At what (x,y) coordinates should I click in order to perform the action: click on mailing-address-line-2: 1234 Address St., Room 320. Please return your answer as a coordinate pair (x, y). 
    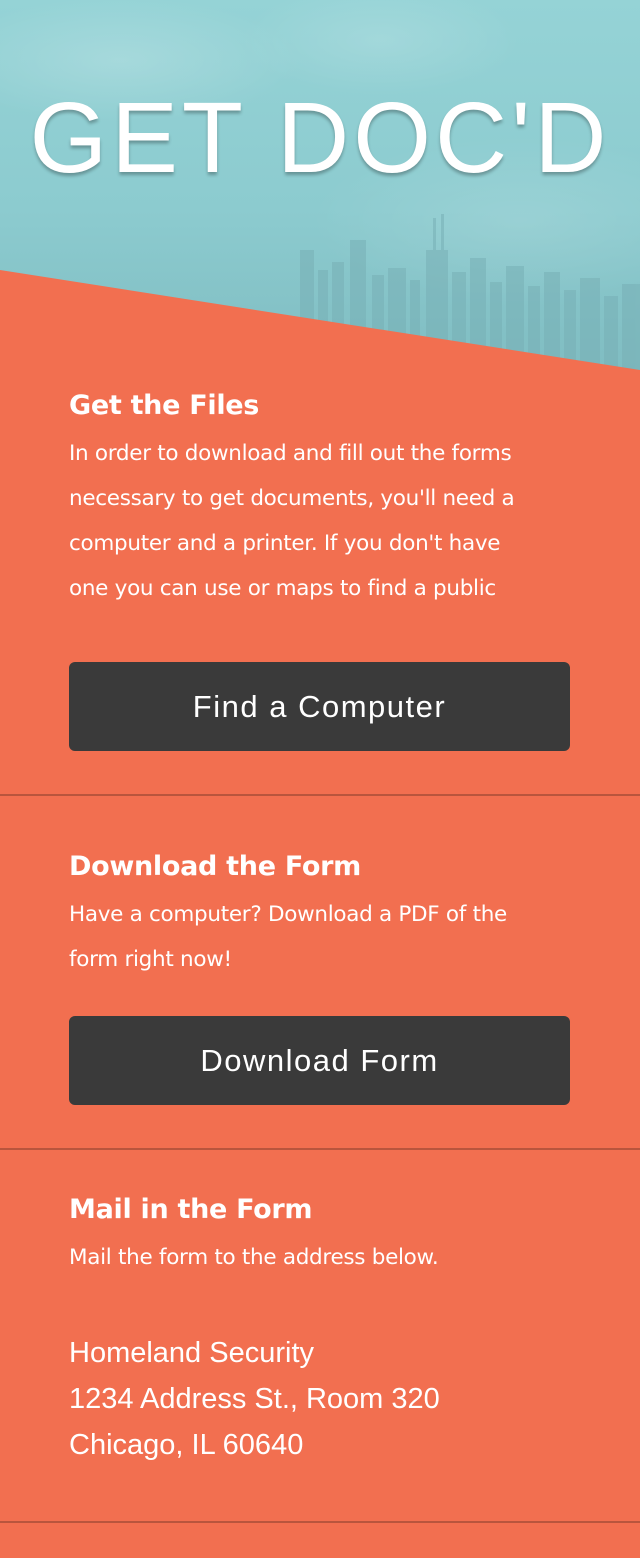
    Looking at the image, I should click on (254, 1399).